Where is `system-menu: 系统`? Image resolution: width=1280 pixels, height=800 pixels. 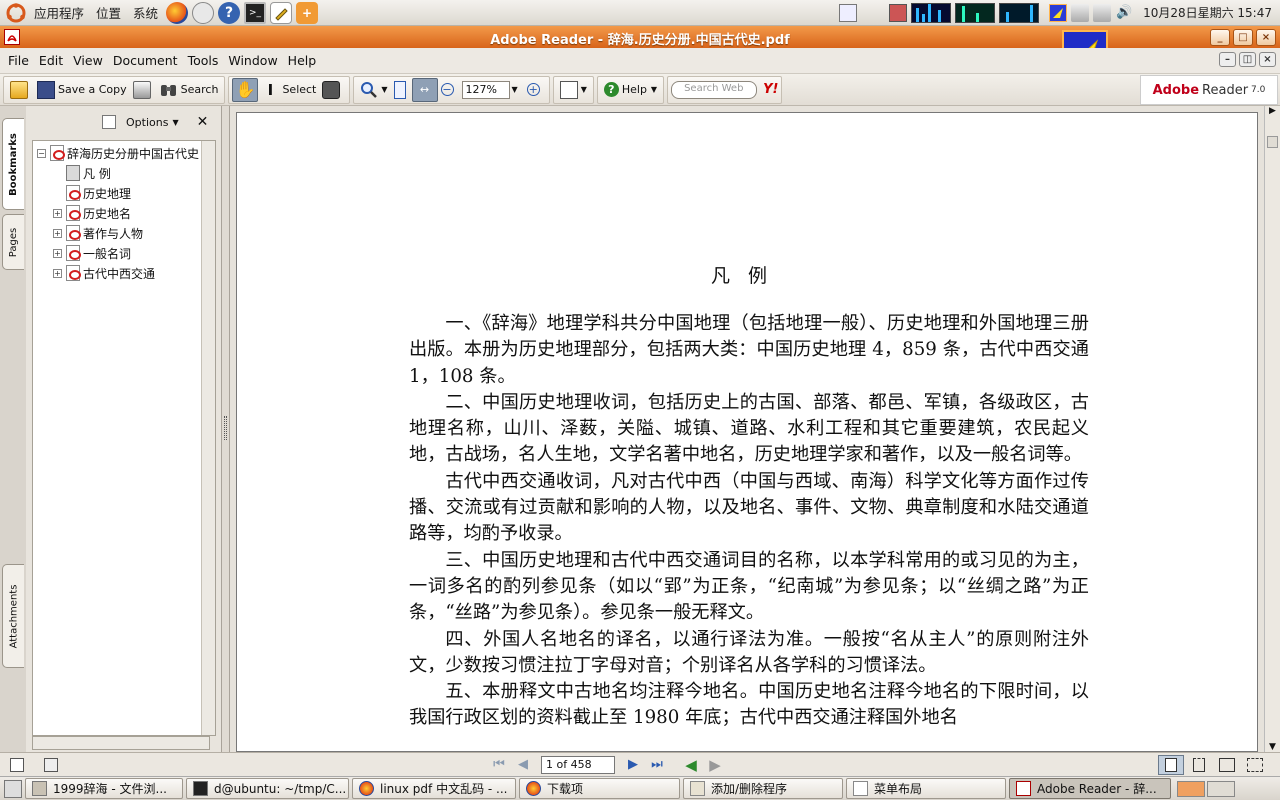 system-menu: 系统 is located at coordinates (145, 13).